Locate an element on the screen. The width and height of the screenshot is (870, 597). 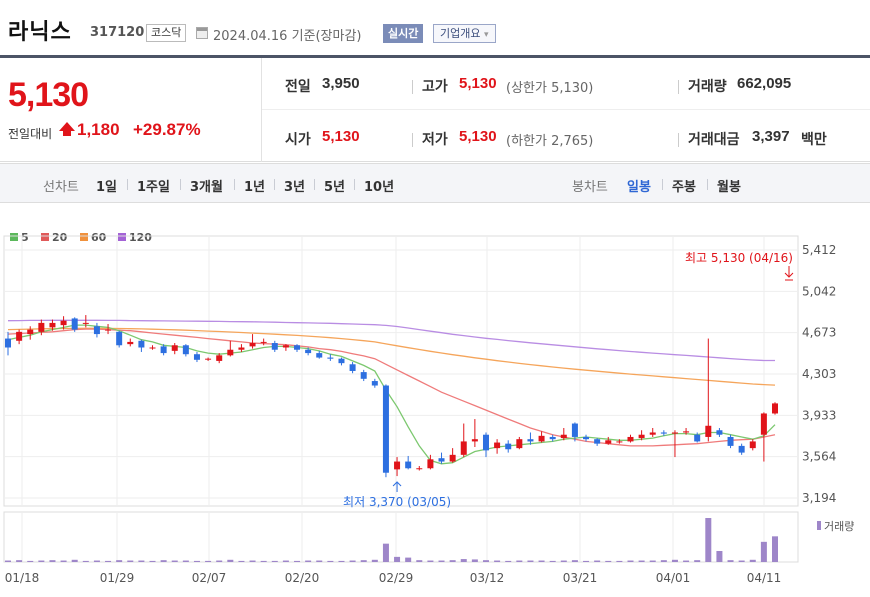
x-tick-label: 04/01 is located at coordinates (673, 578).